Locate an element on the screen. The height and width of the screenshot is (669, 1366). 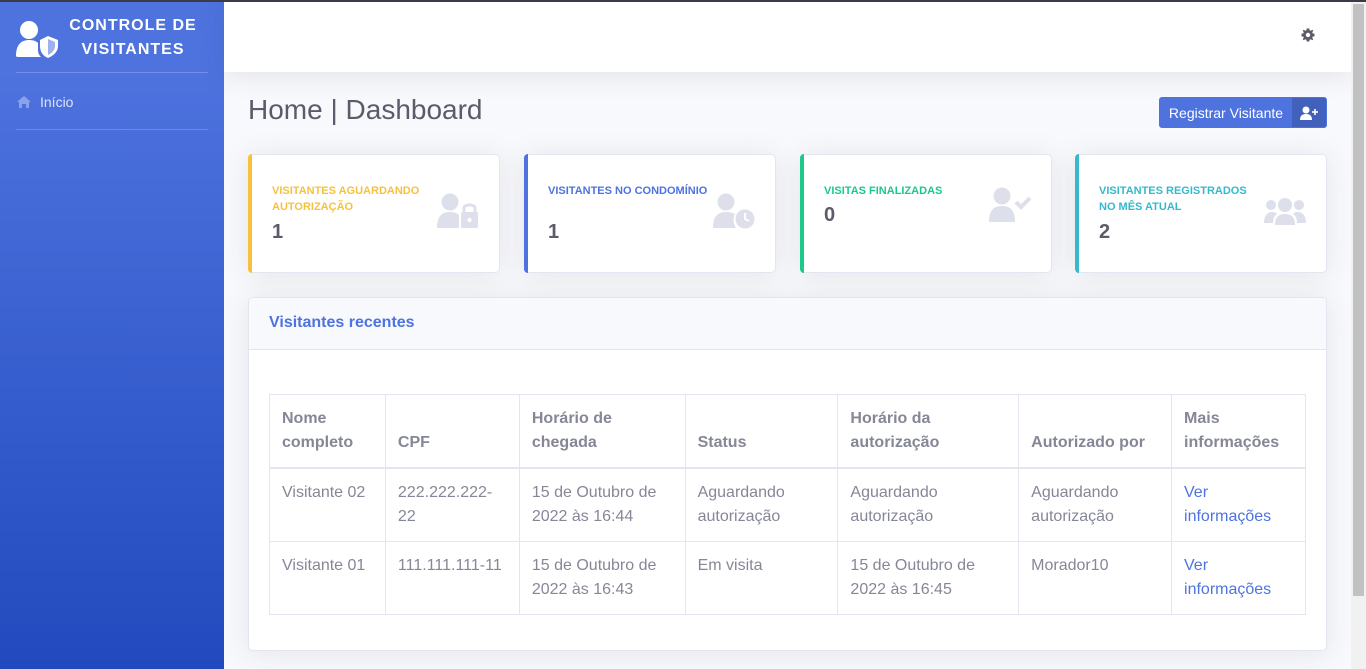
sidebar-brand: CONTROLE DE VISITANTES is located at coordinates (112, 37).